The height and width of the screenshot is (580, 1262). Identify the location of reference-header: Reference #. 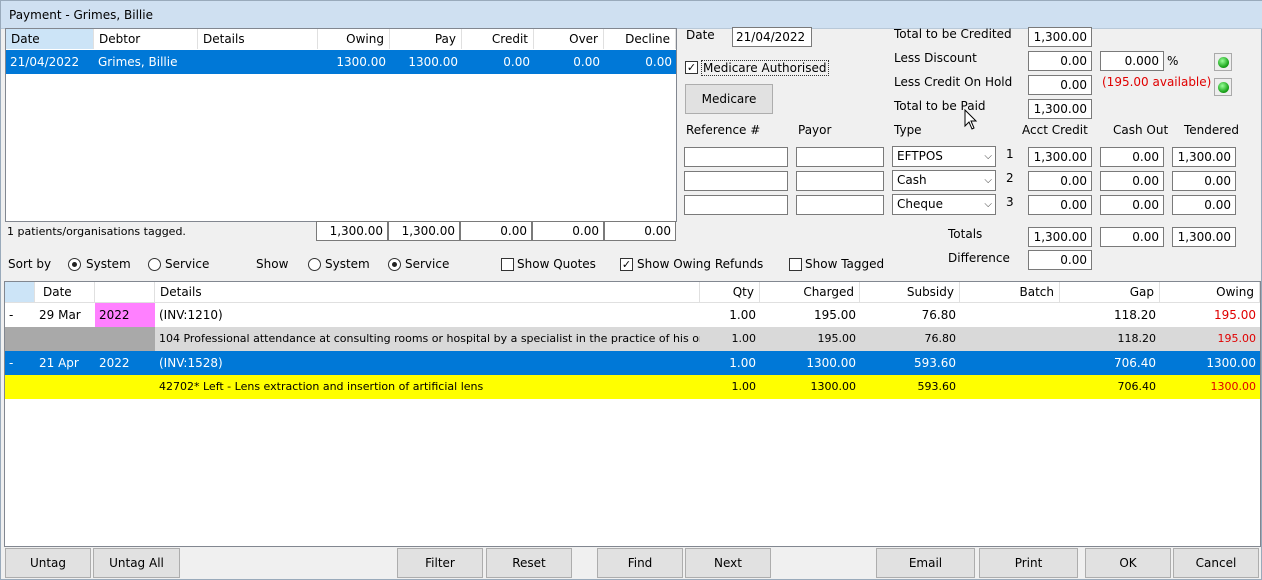
(723, 130).